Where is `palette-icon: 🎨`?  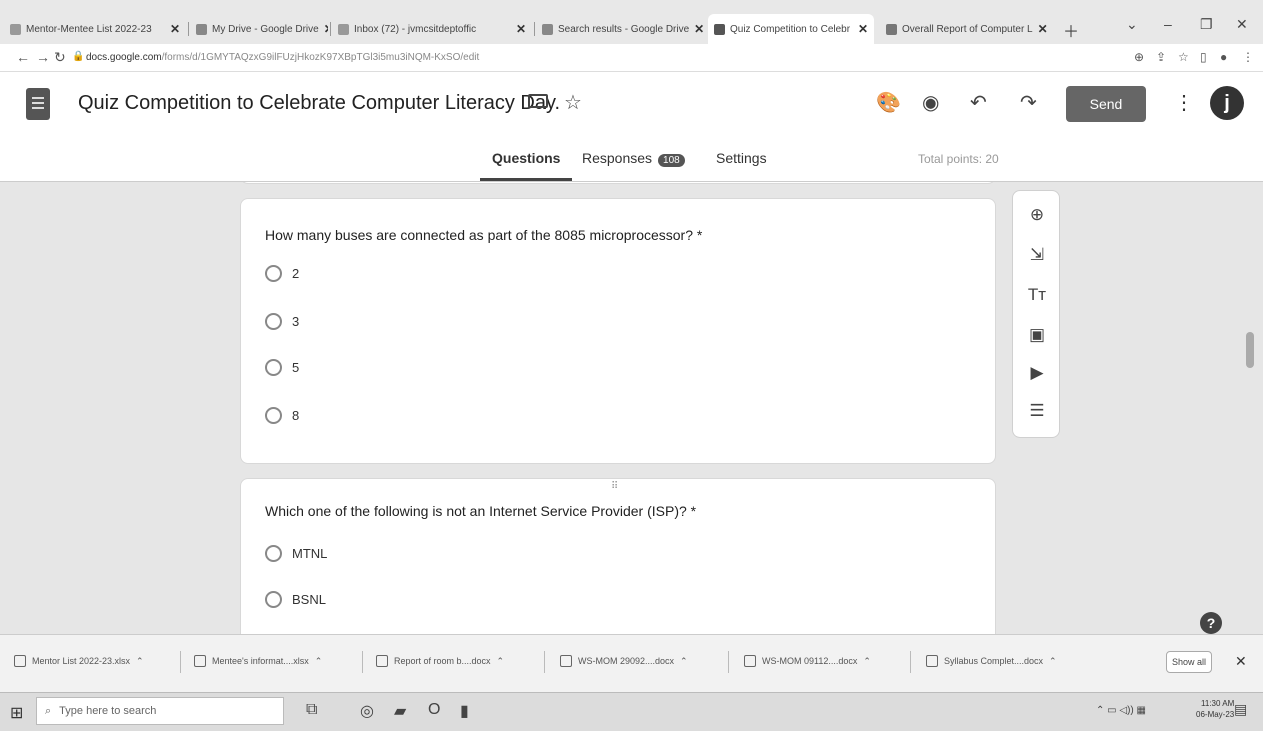
palette-icon: 🎨 is located at coordinates (888, 102).